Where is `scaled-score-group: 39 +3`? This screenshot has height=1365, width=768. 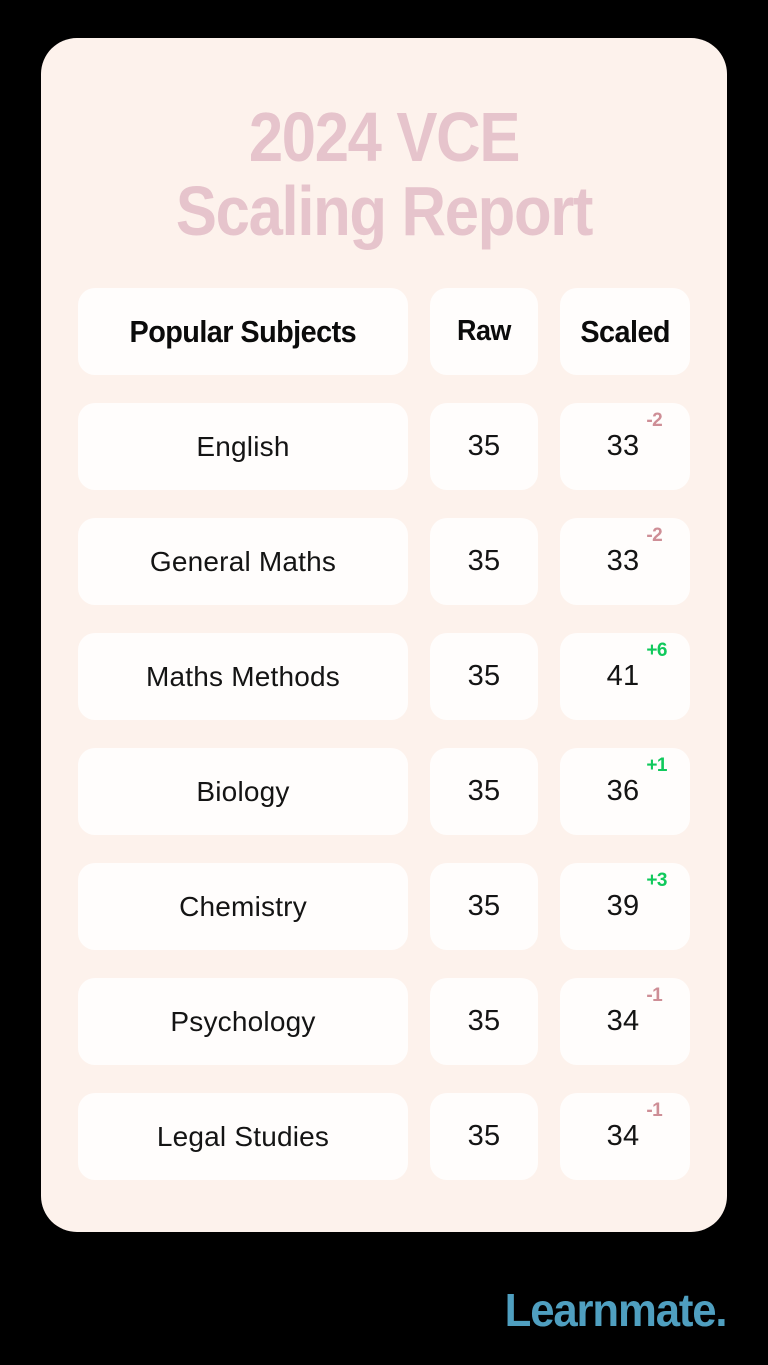 scaled-score-group: 39 +3 is located at coordinates (637, 896).